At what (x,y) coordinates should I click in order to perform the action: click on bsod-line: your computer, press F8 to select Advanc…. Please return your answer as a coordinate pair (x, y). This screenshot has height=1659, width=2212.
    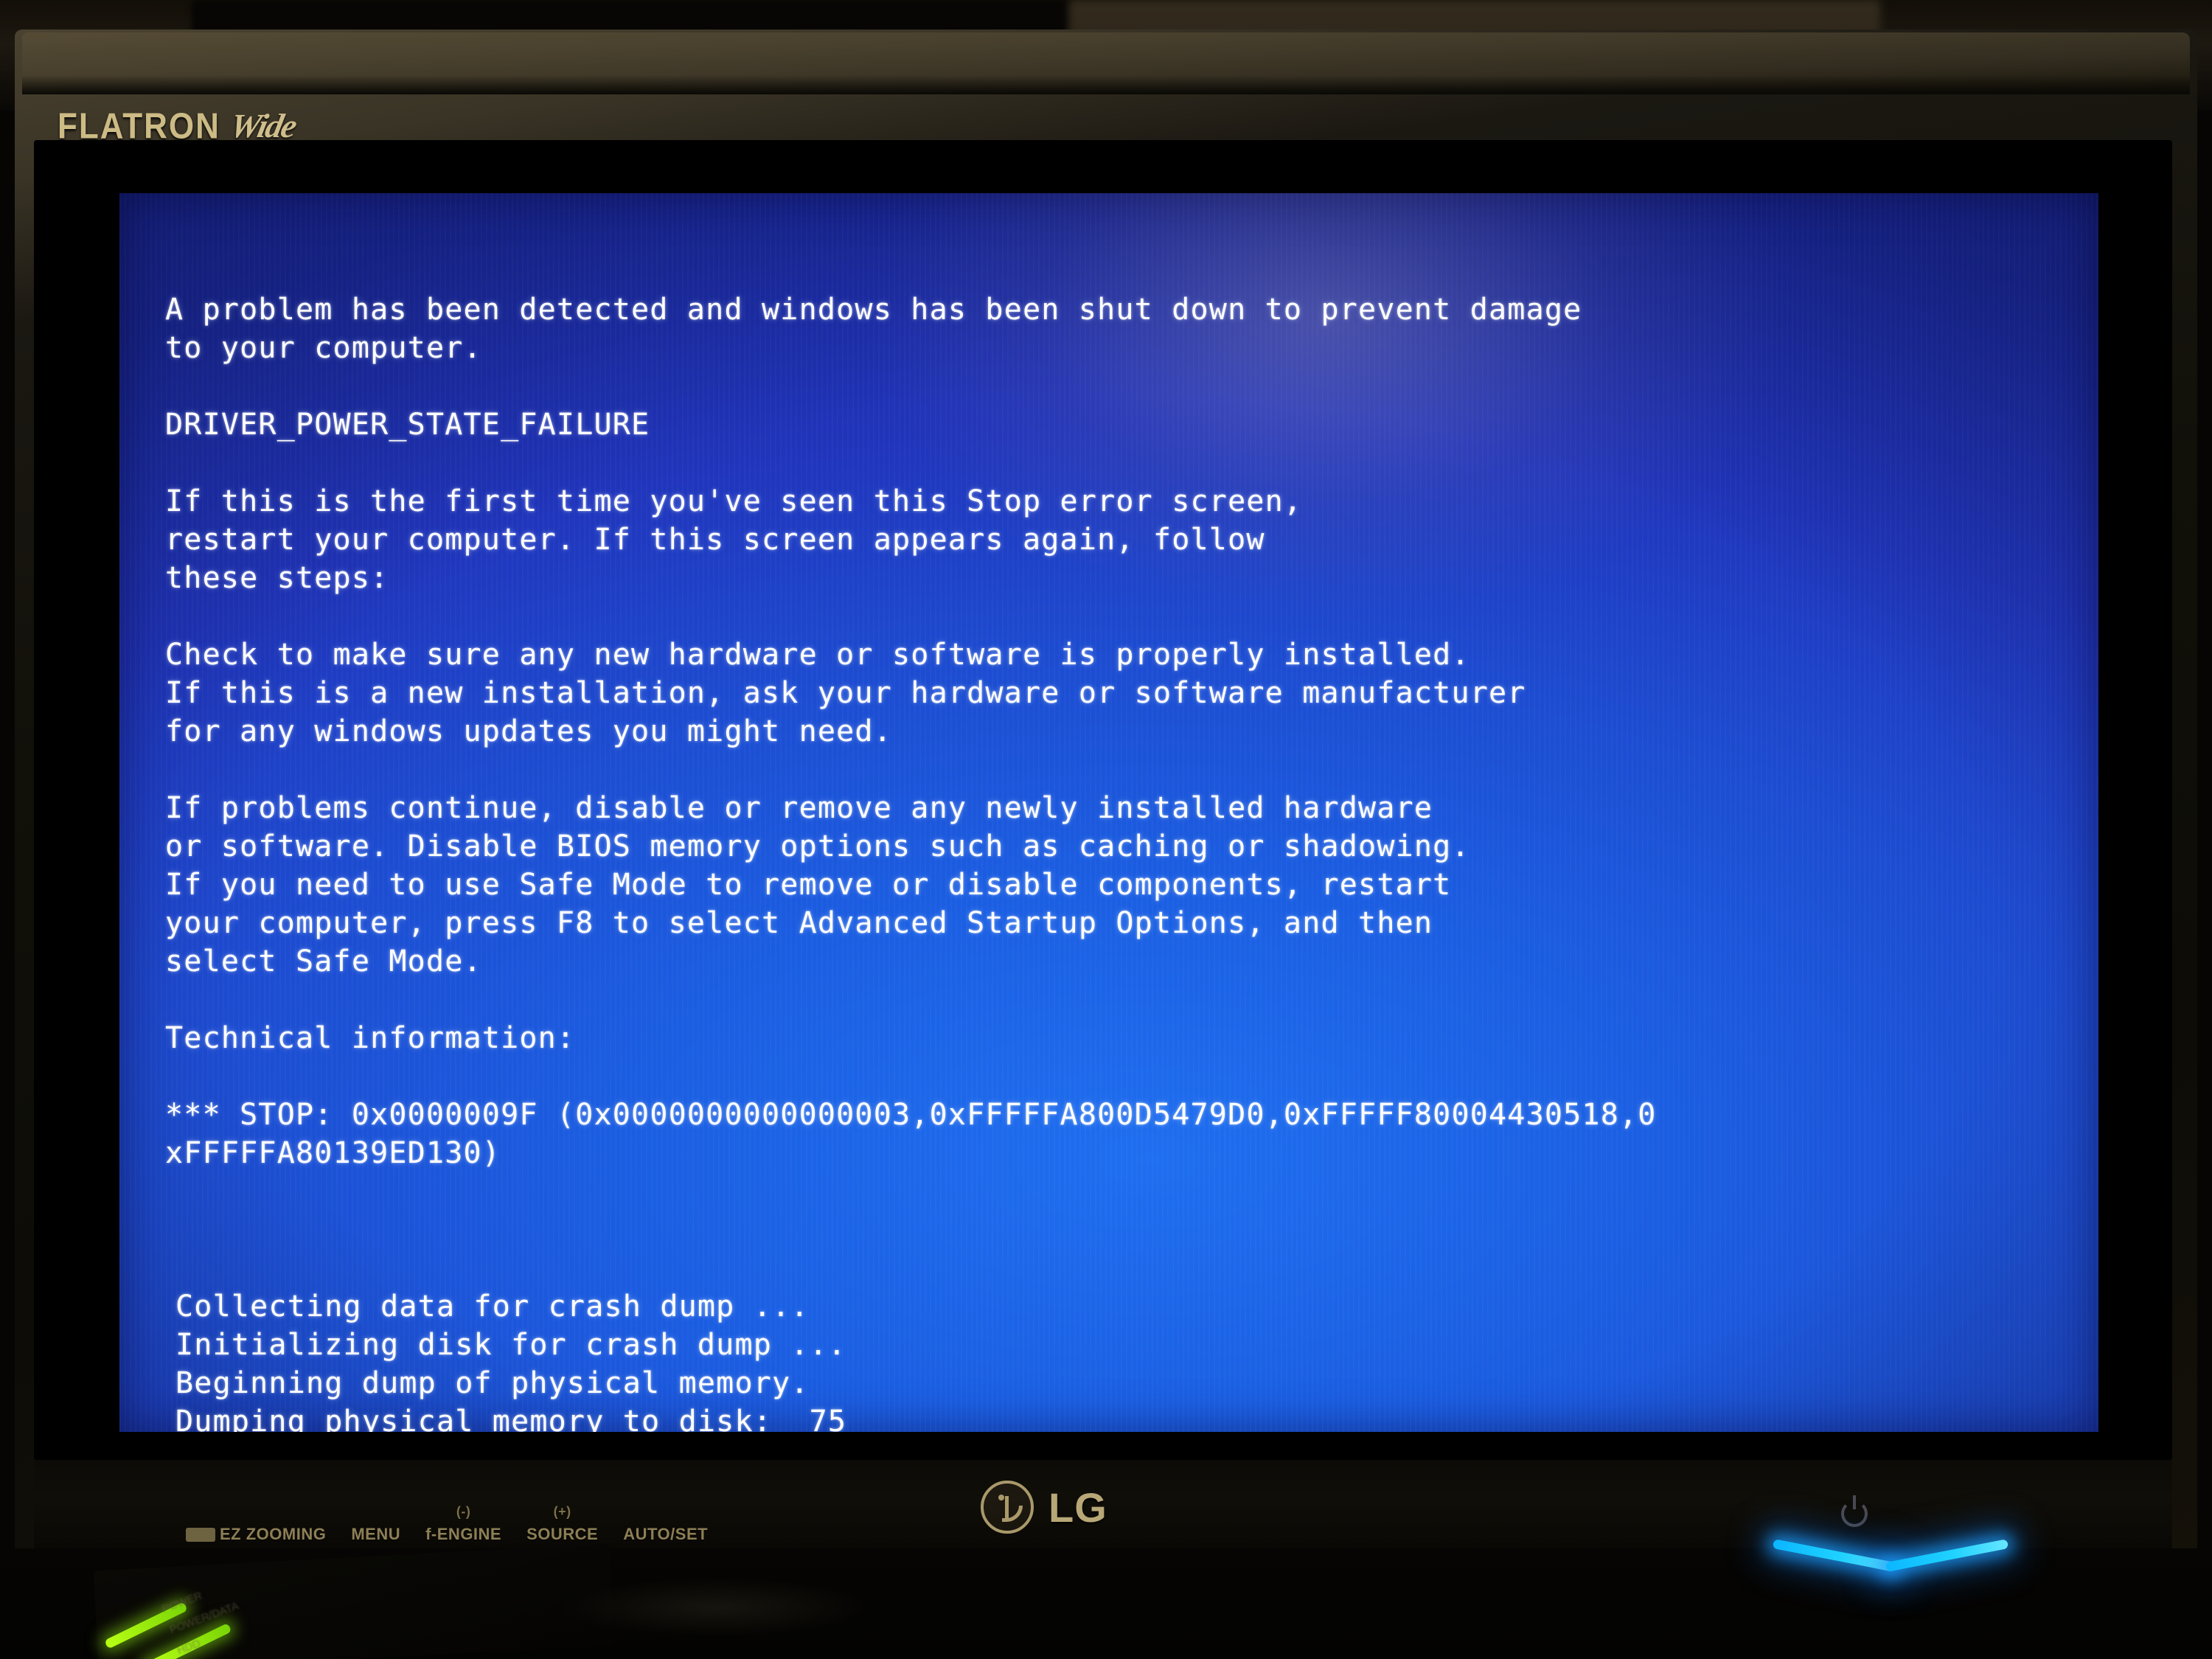
    Looking at the image, I should click on (799, 923).